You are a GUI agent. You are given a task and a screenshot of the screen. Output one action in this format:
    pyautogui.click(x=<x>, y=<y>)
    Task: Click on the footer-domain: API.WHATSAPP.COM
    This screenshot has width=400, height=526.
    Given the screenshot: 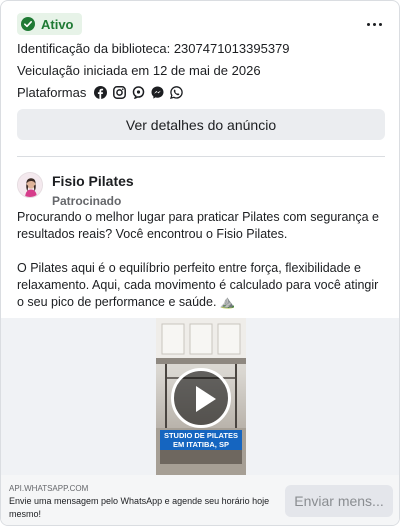 What is the action you would take?
    pyautogui.click(x=49, y=488)
    